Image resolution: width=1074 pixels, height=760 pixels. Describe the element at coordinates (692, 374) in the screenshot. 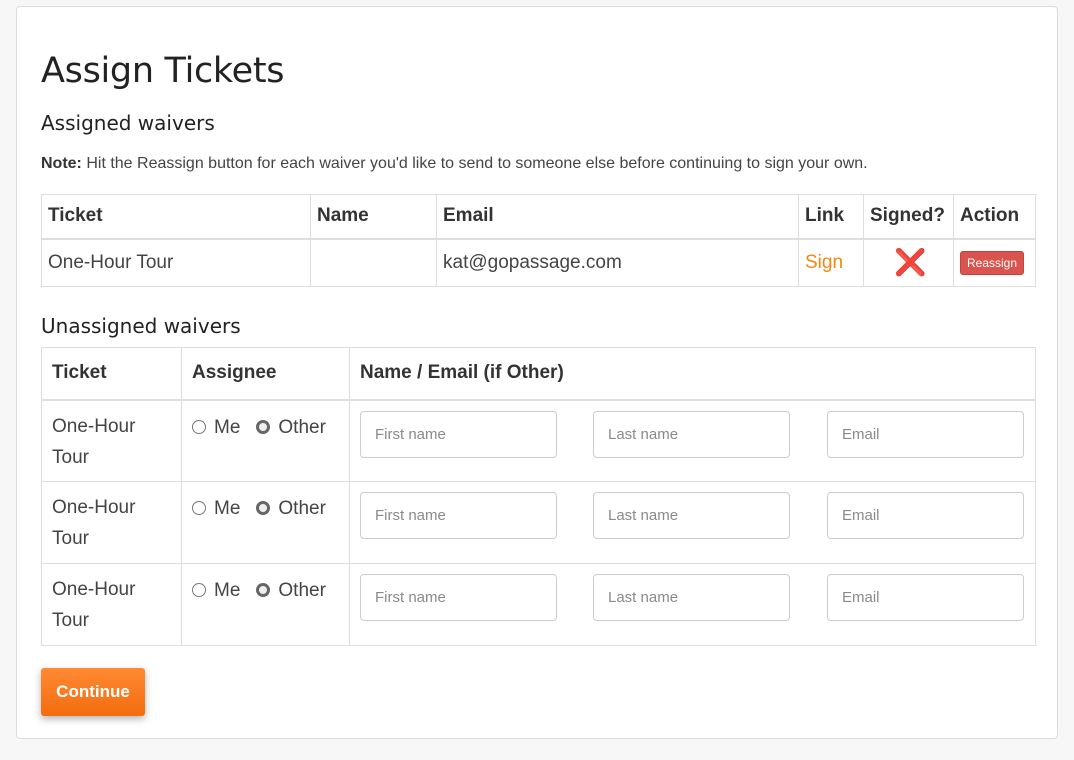

I see `col-name-email: Name / Email (if Other)` at that location.